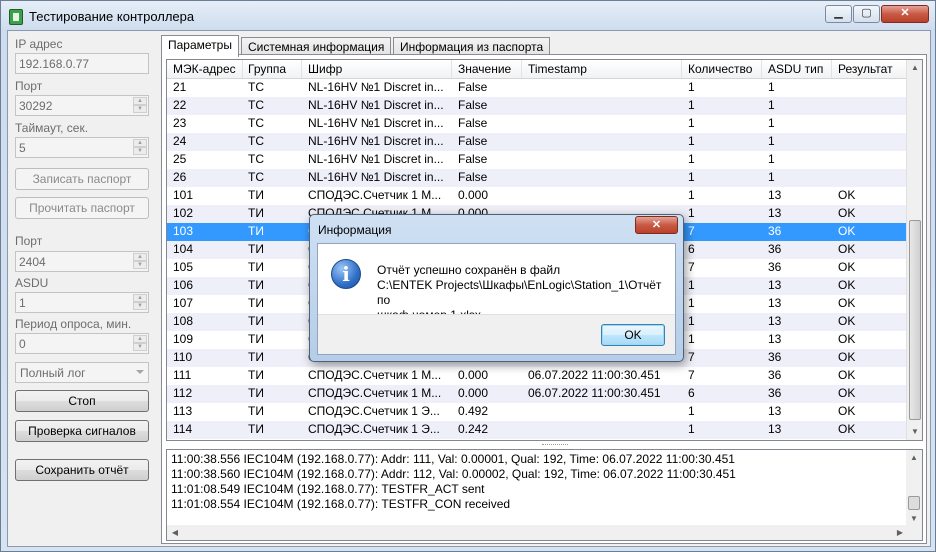  What do you see at coordinates (838, 14) in the screenshot?
I see `minimize-button: ▁` at bounding box center [838, 14].